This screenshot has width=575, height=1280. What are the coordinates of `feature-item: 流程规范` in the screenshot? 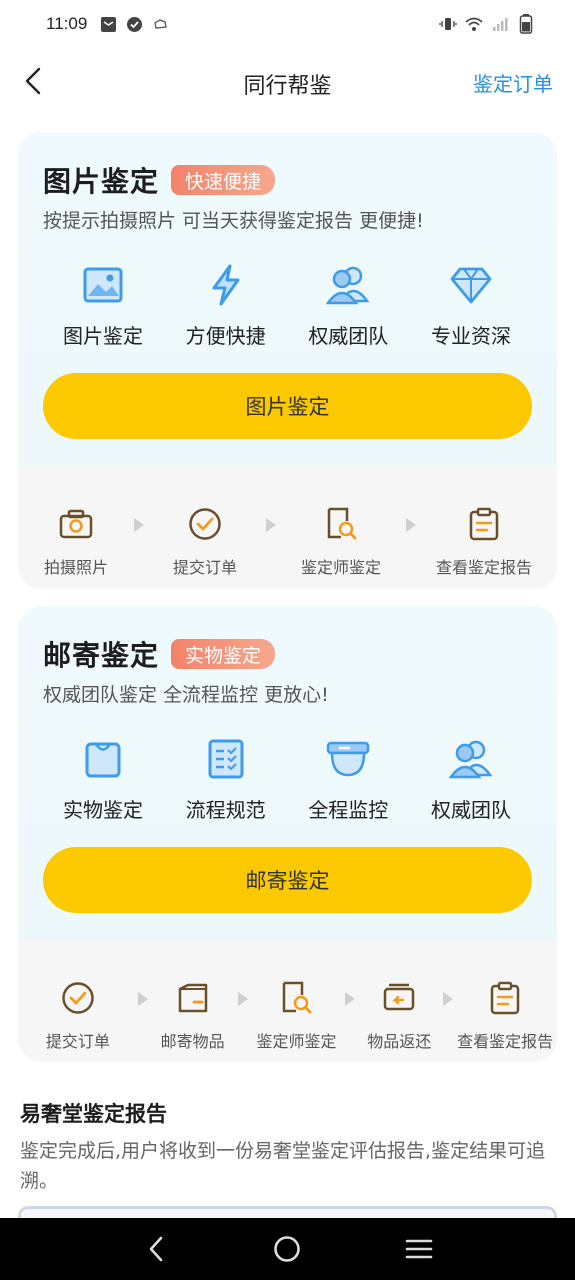 It's located at (226, 779).